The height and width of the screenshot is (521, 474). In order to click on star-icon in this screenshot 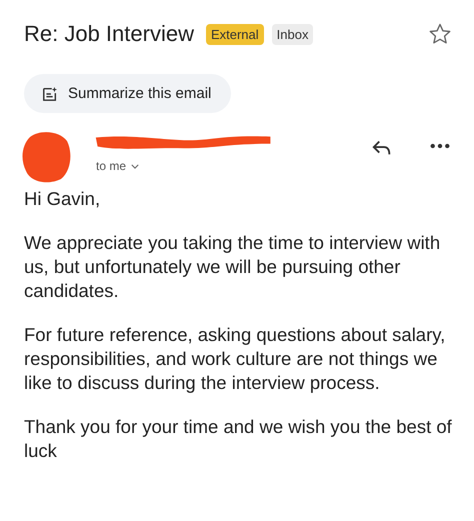, I will do `click(440, 34)`.